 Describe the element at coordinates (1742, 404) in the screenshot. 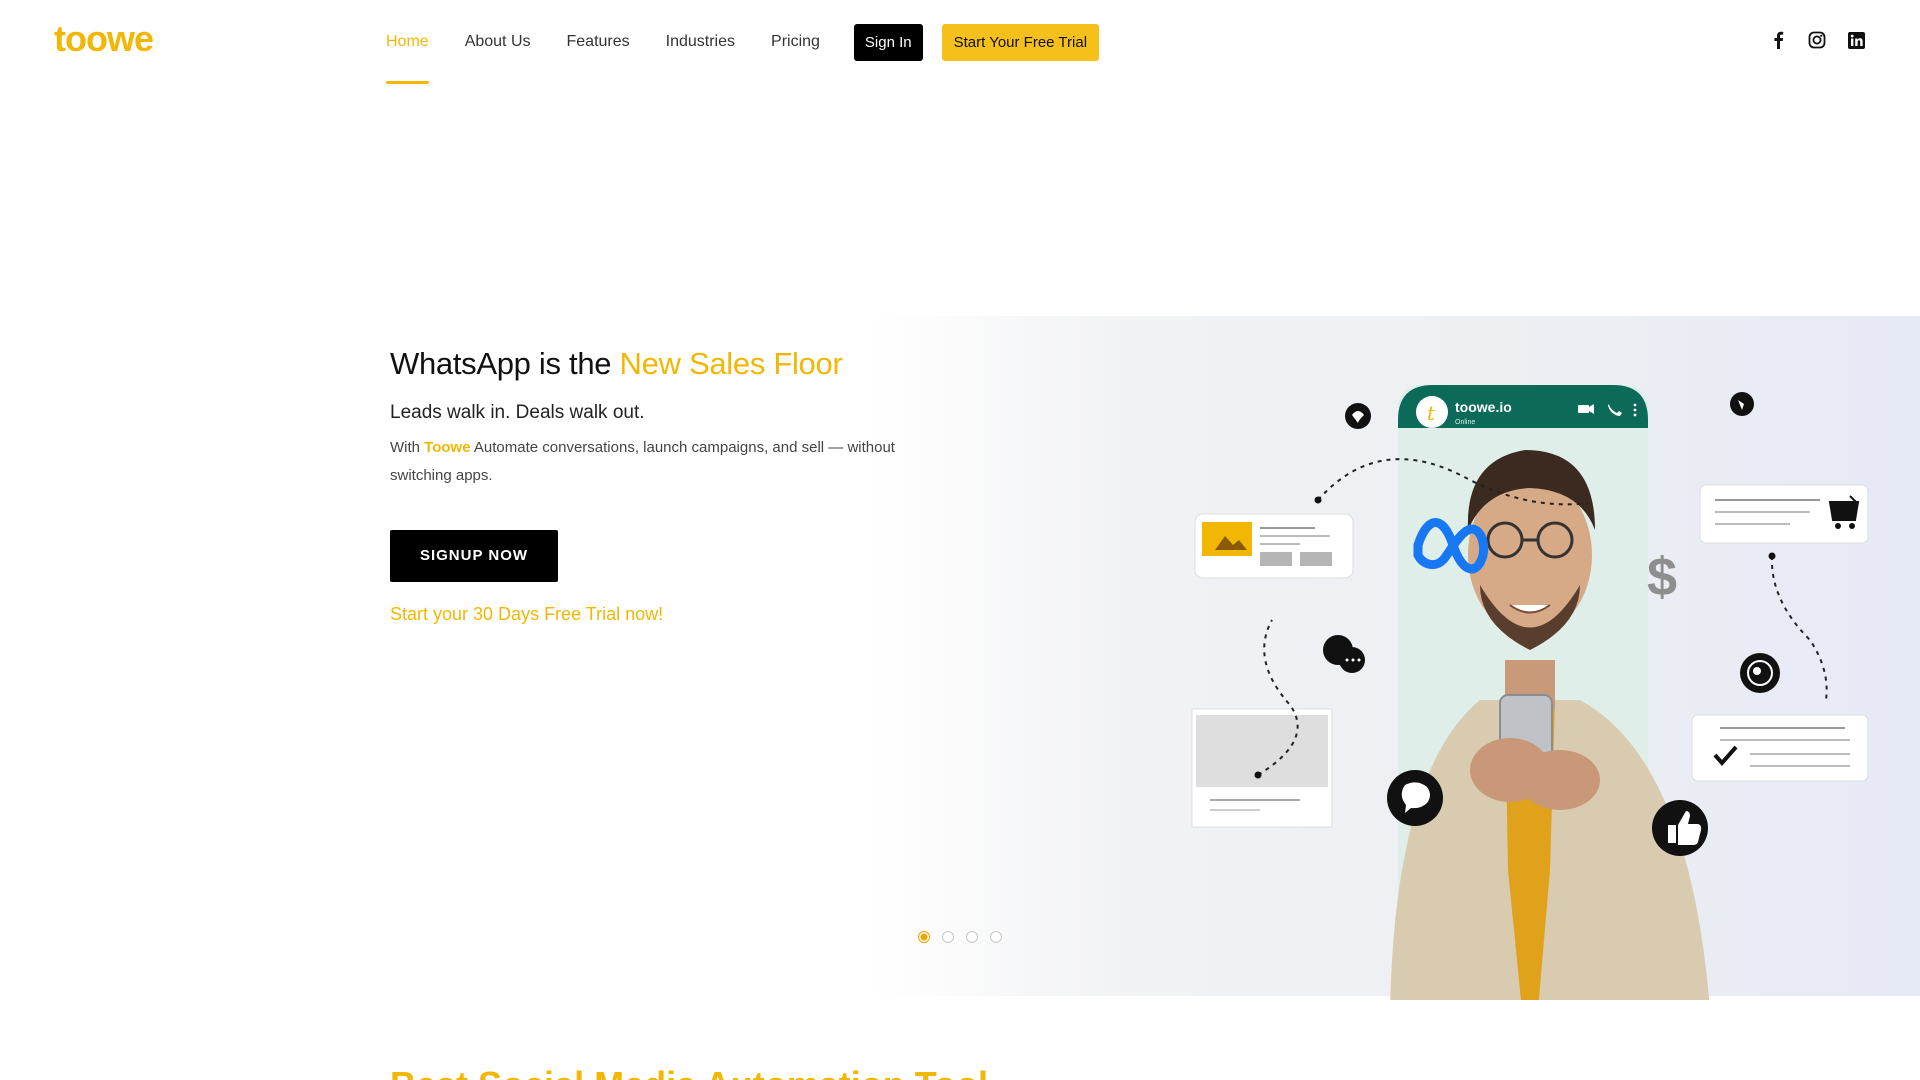

I see `hand-point-icon` at that location.